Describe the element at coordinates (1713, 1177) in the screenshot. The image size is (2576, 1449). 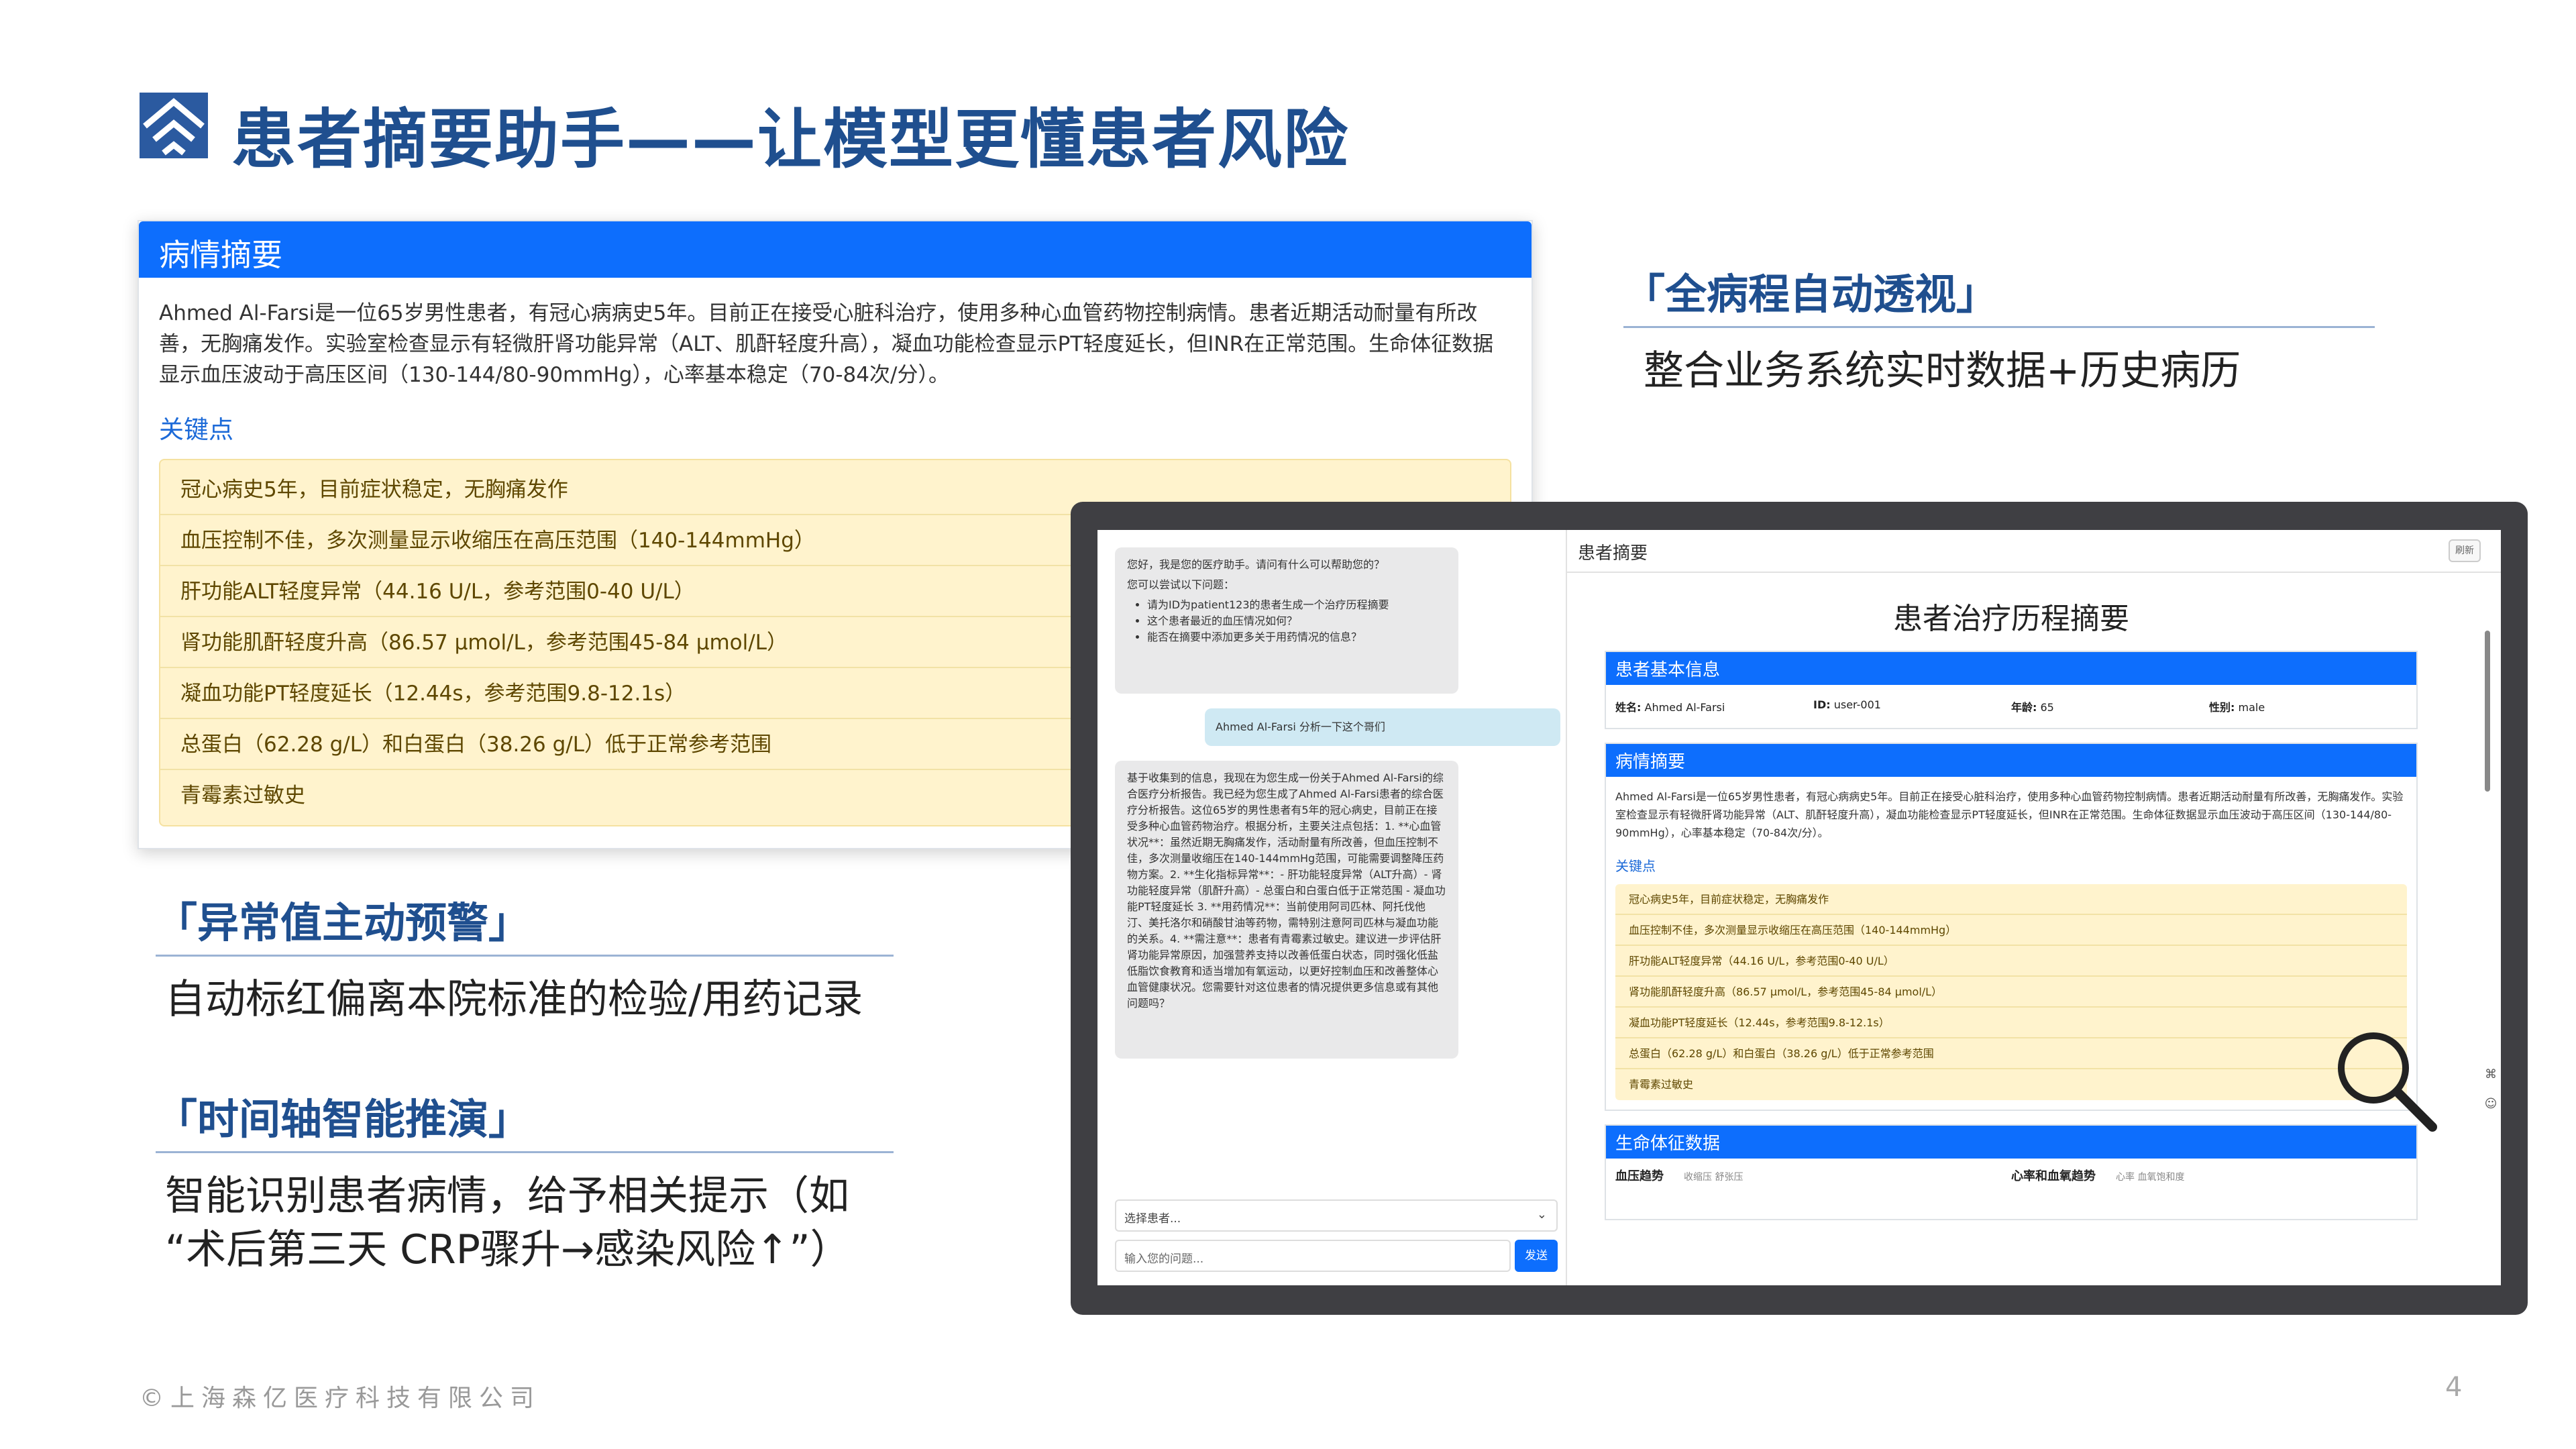
I see `bp-legend: 收缩压 舒张压` at that location.